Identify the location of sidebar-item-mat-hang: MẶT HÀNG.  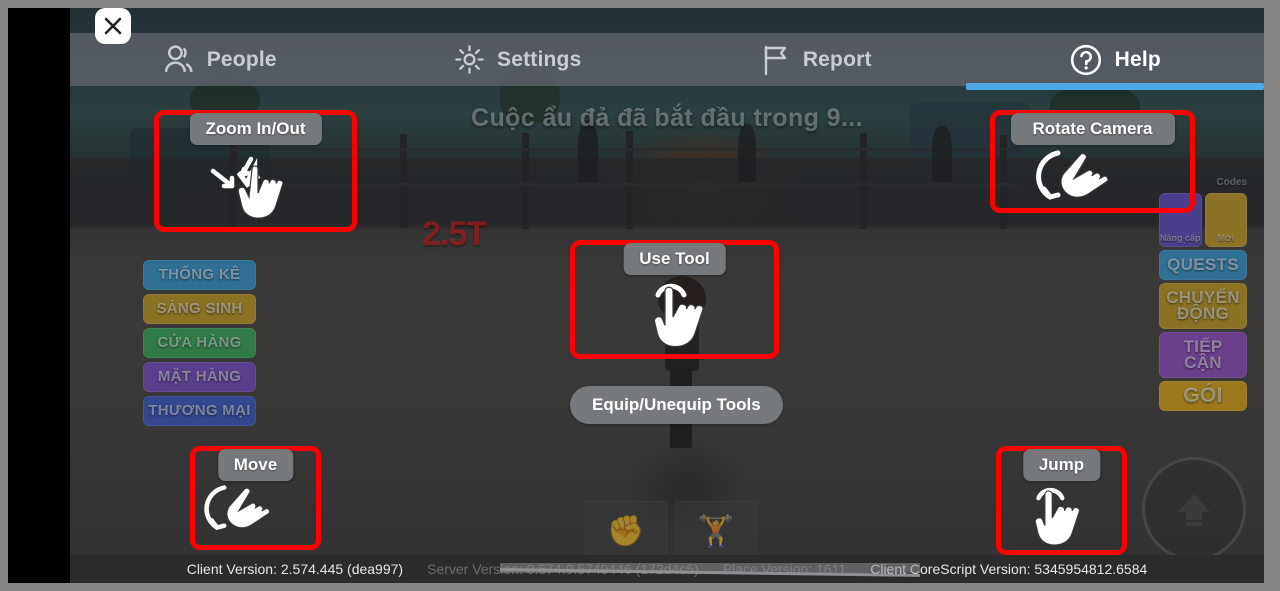
(199, 377).